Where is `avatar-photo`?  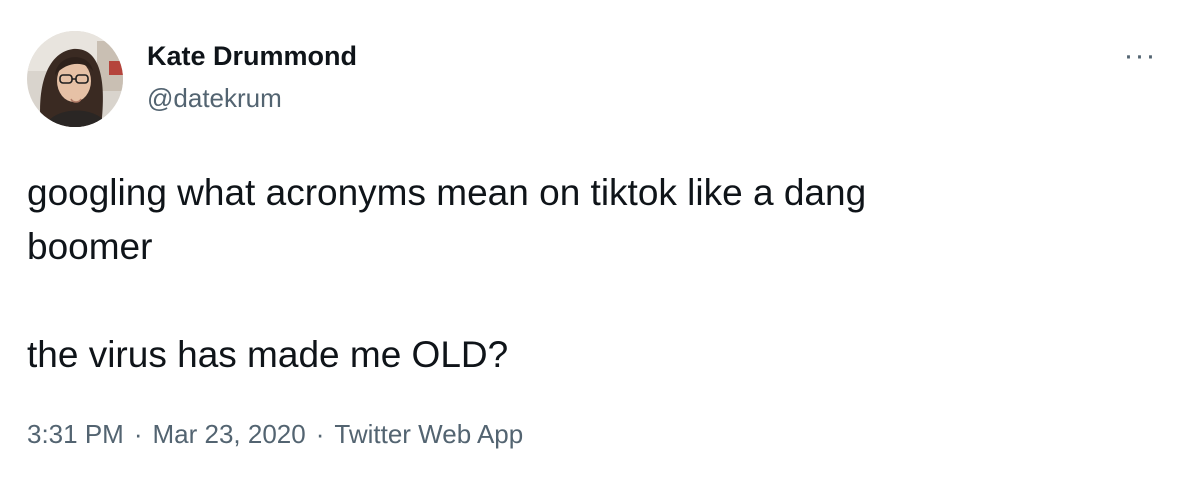
avatar-photo is located at coordinates (75, 79).